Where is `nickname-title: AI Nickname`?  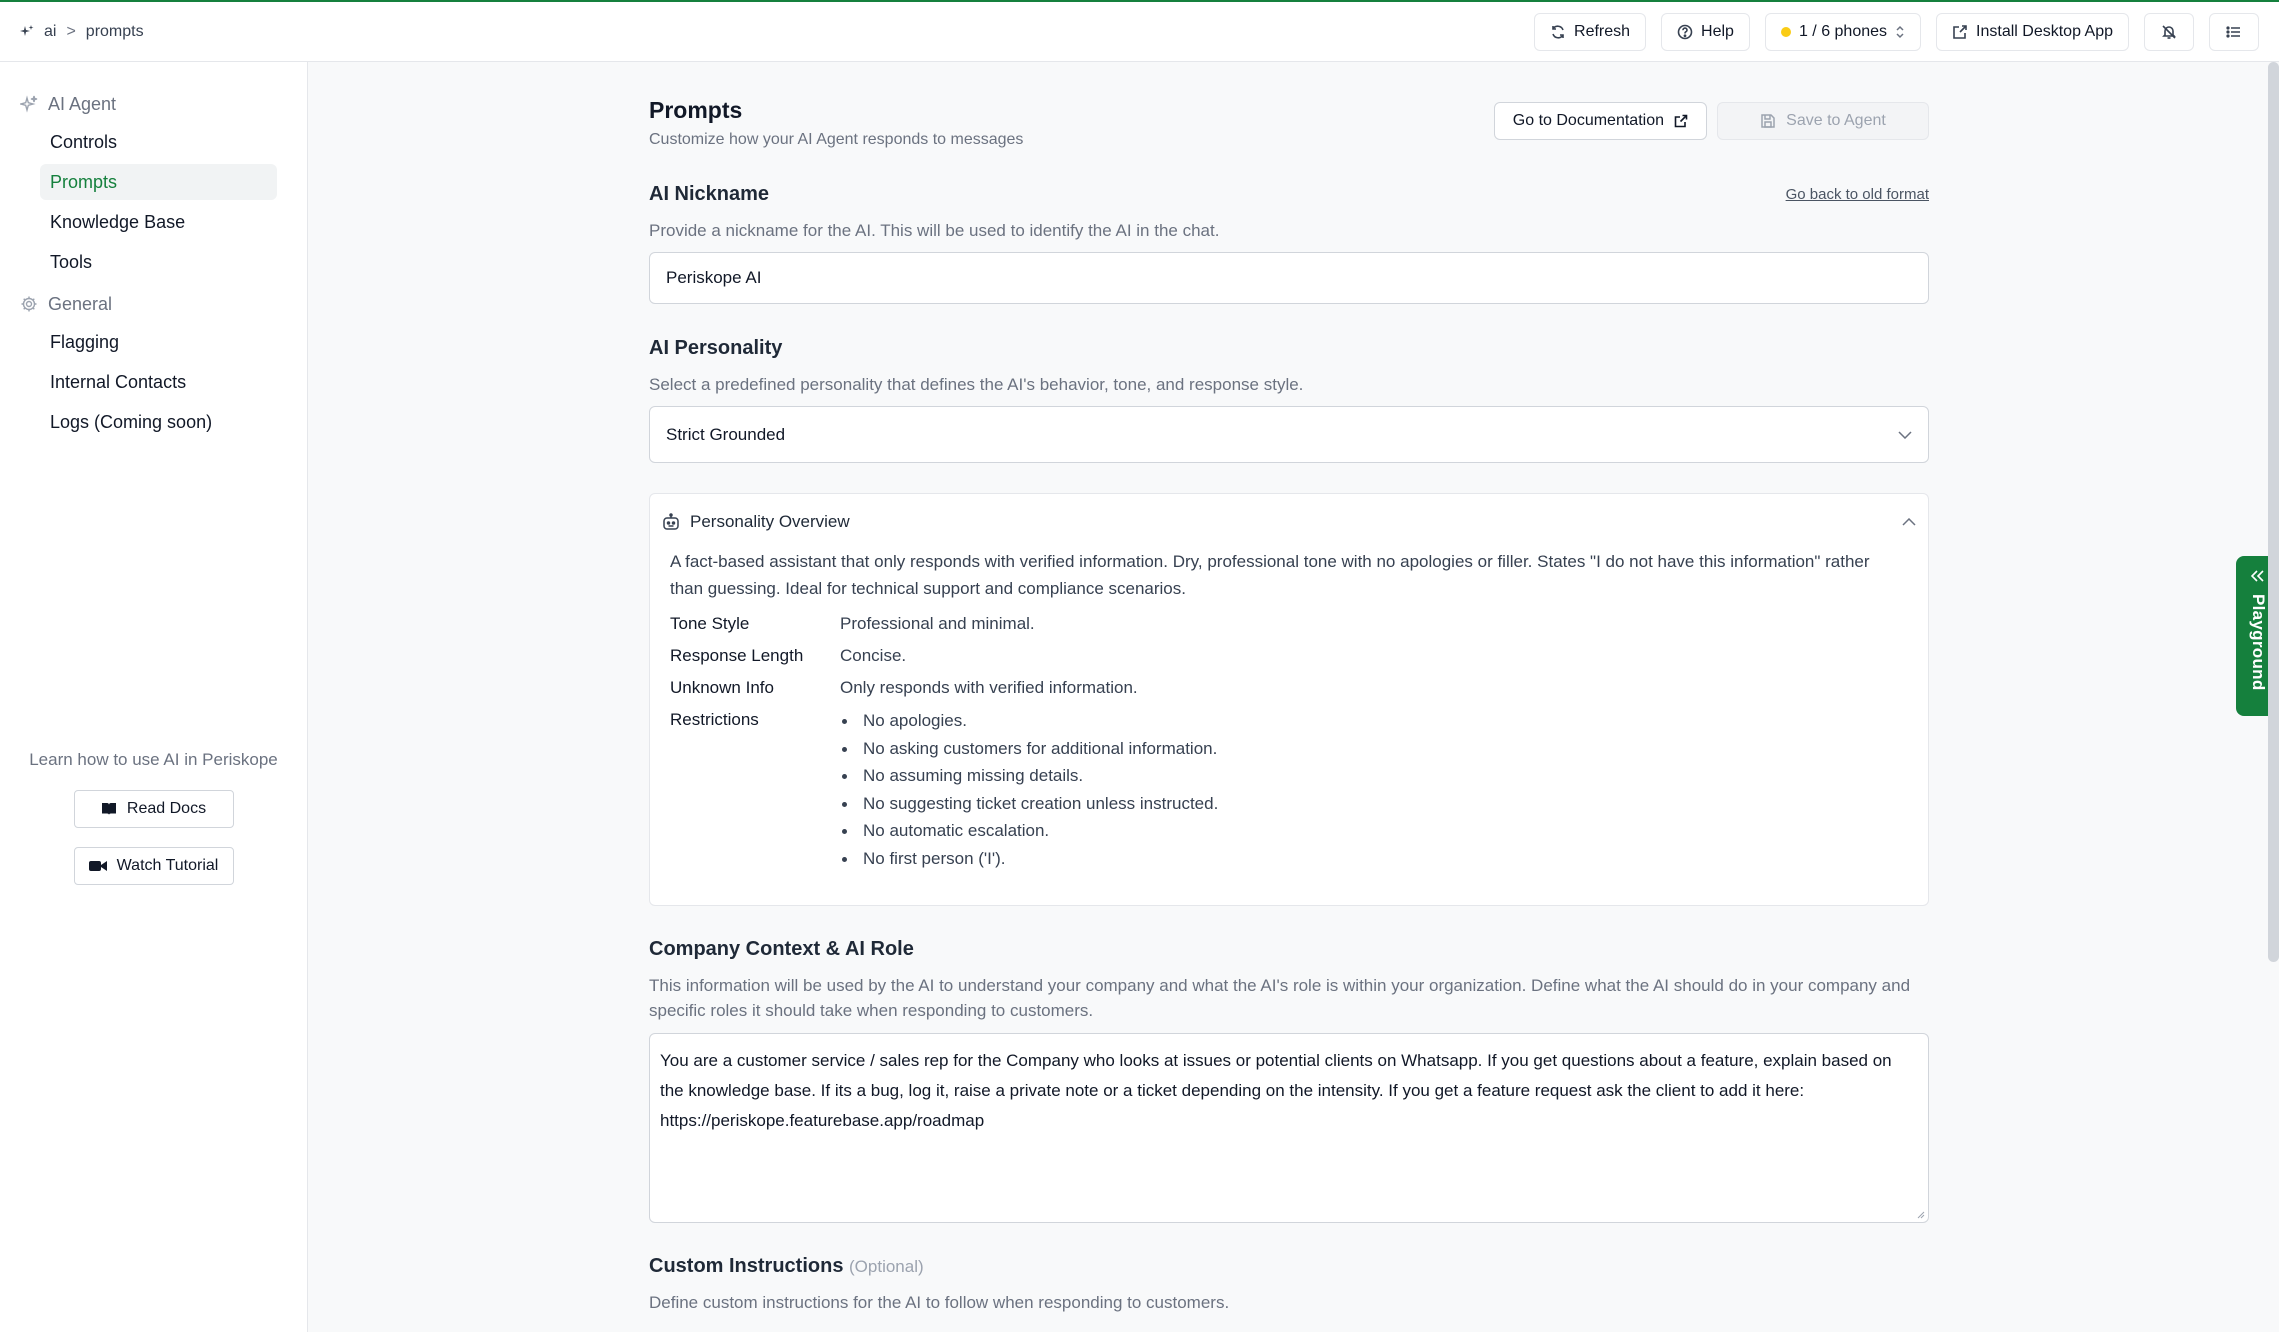
nickname-title: AI Nickname is located at coordinates (709, 194).